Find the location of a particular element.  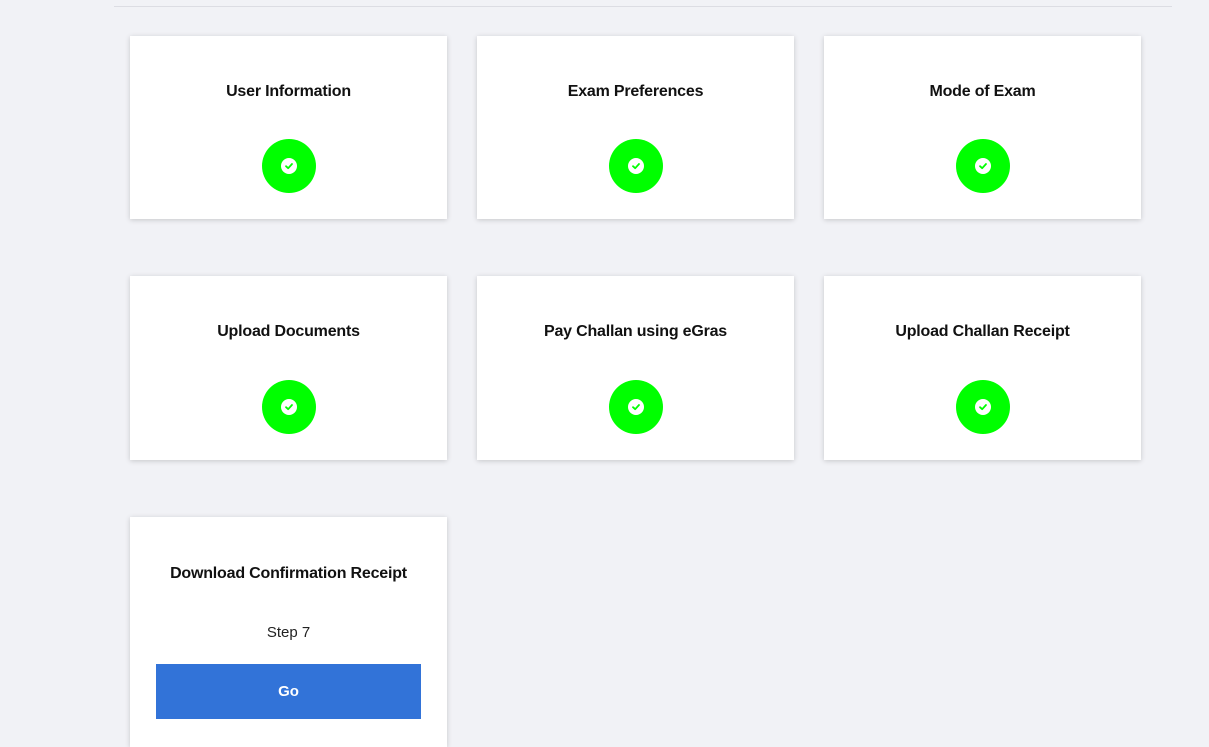

step-title: Download Confirmation Receipt is located at coordinates (288, 573).